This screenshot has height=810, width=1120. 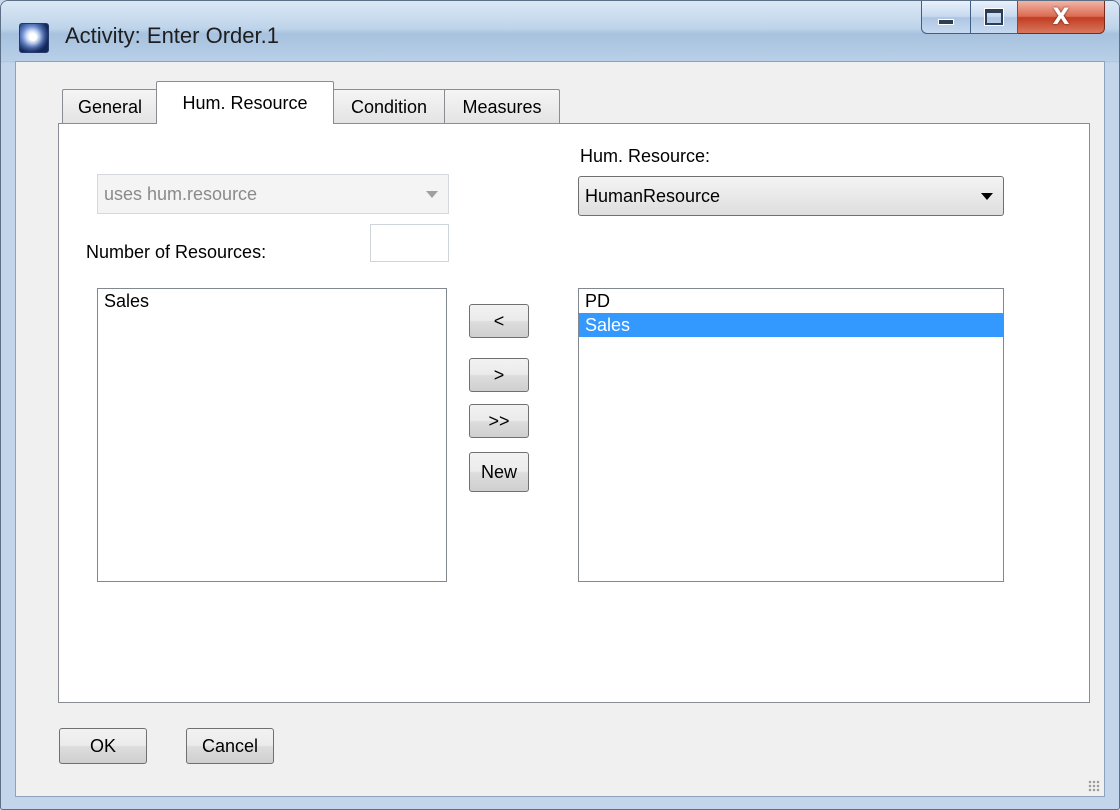 What do you see at coordinates (272, 435) in the screenshot?
I see `assigned-resources-list: Sales` at bounding box center [272, 435].